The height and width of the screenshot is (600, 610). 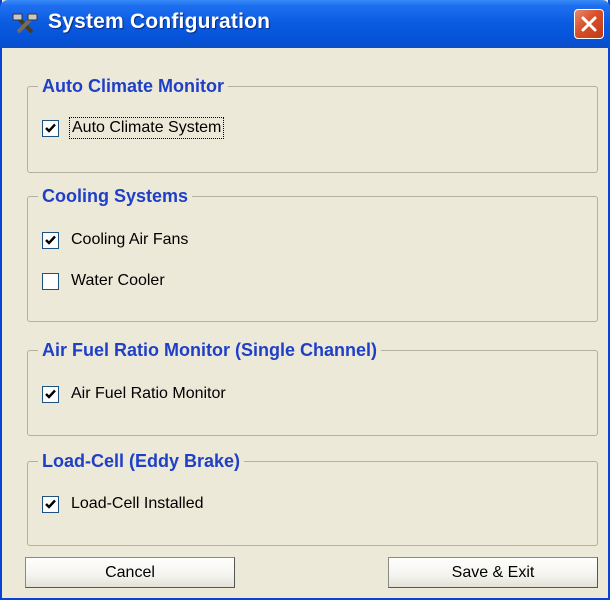 I want to click on tools-icon, so click(x=25, y=25).